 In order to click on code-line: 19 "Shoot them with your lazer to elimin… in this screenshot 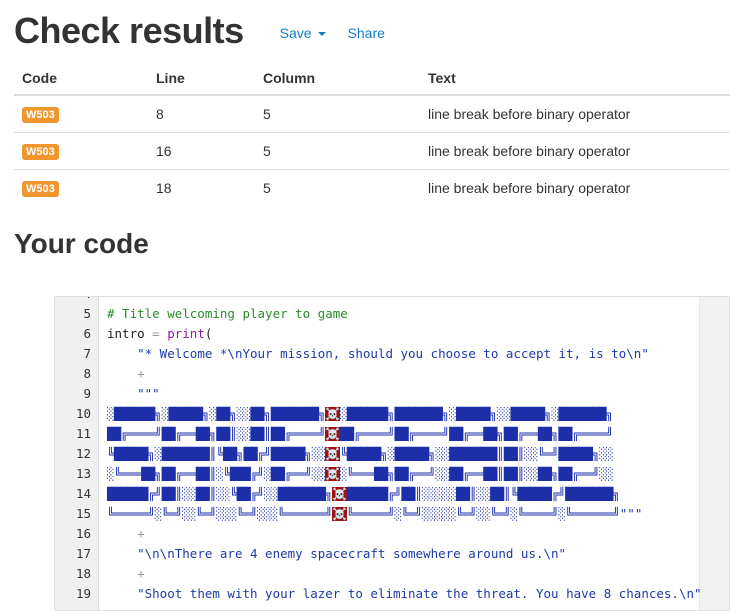, I will do `click(392, 594)`.